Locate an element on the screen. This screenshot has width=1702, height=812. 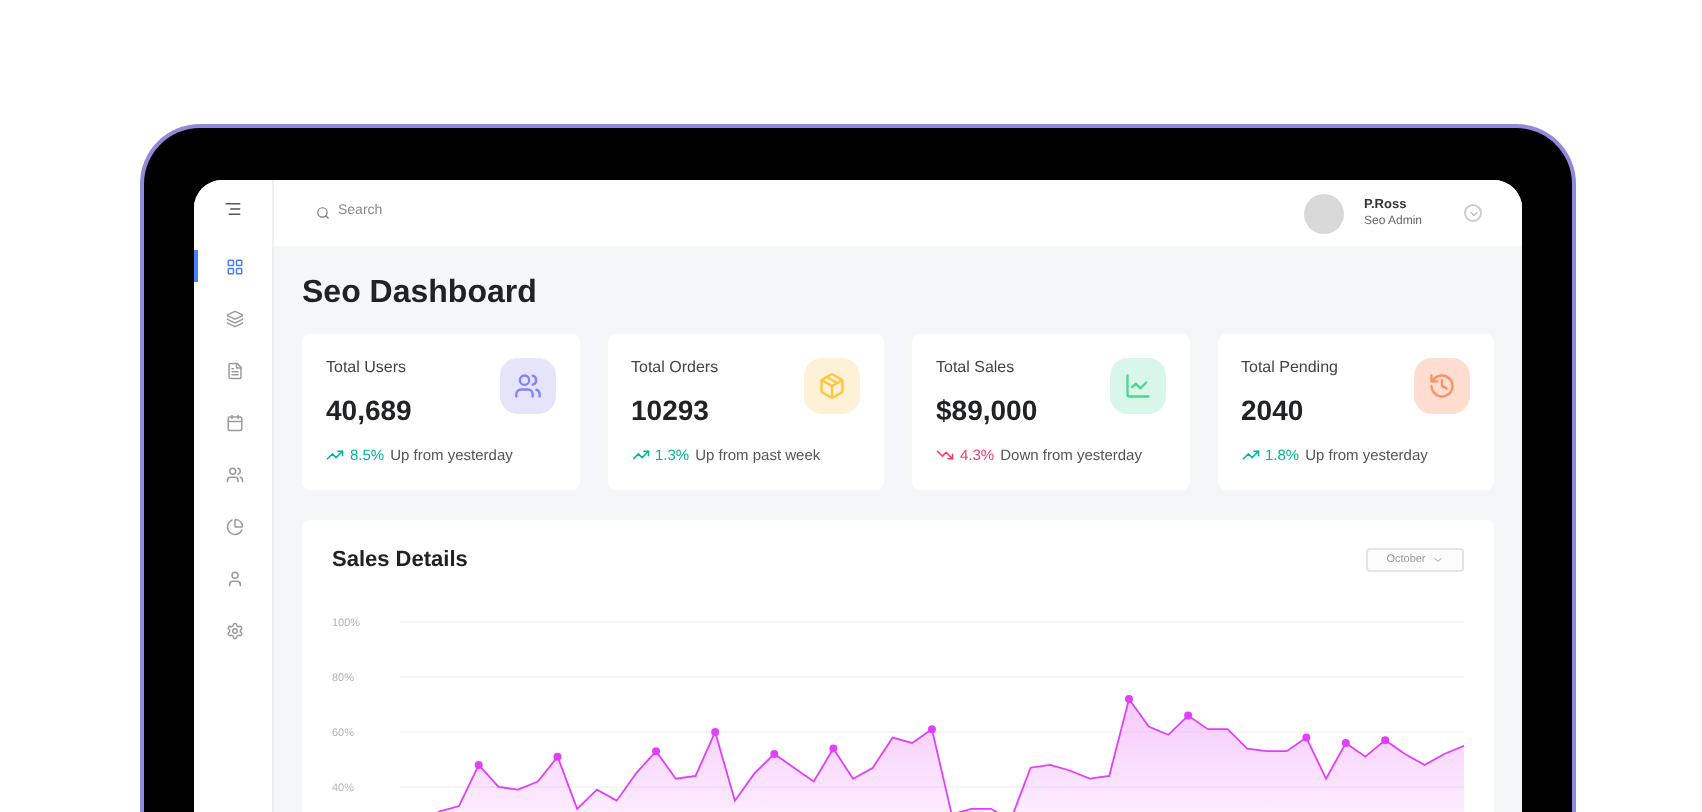
card-label: Total Sales is located at coordinates (976, 368).